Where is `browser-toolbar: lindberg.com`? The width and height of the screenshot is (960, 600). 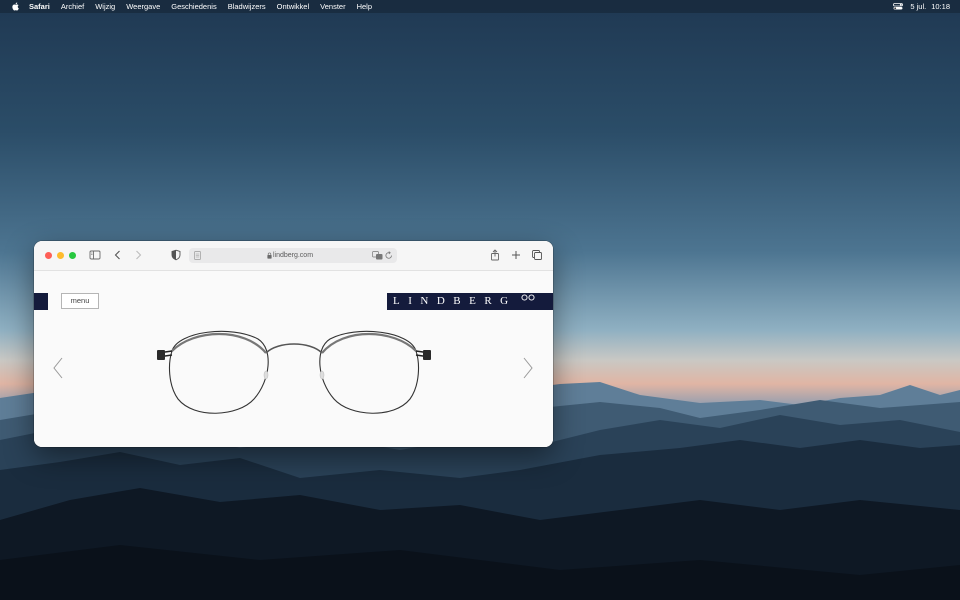 browser-toolbar: lindberg.com is located at coordinates (293, 256).